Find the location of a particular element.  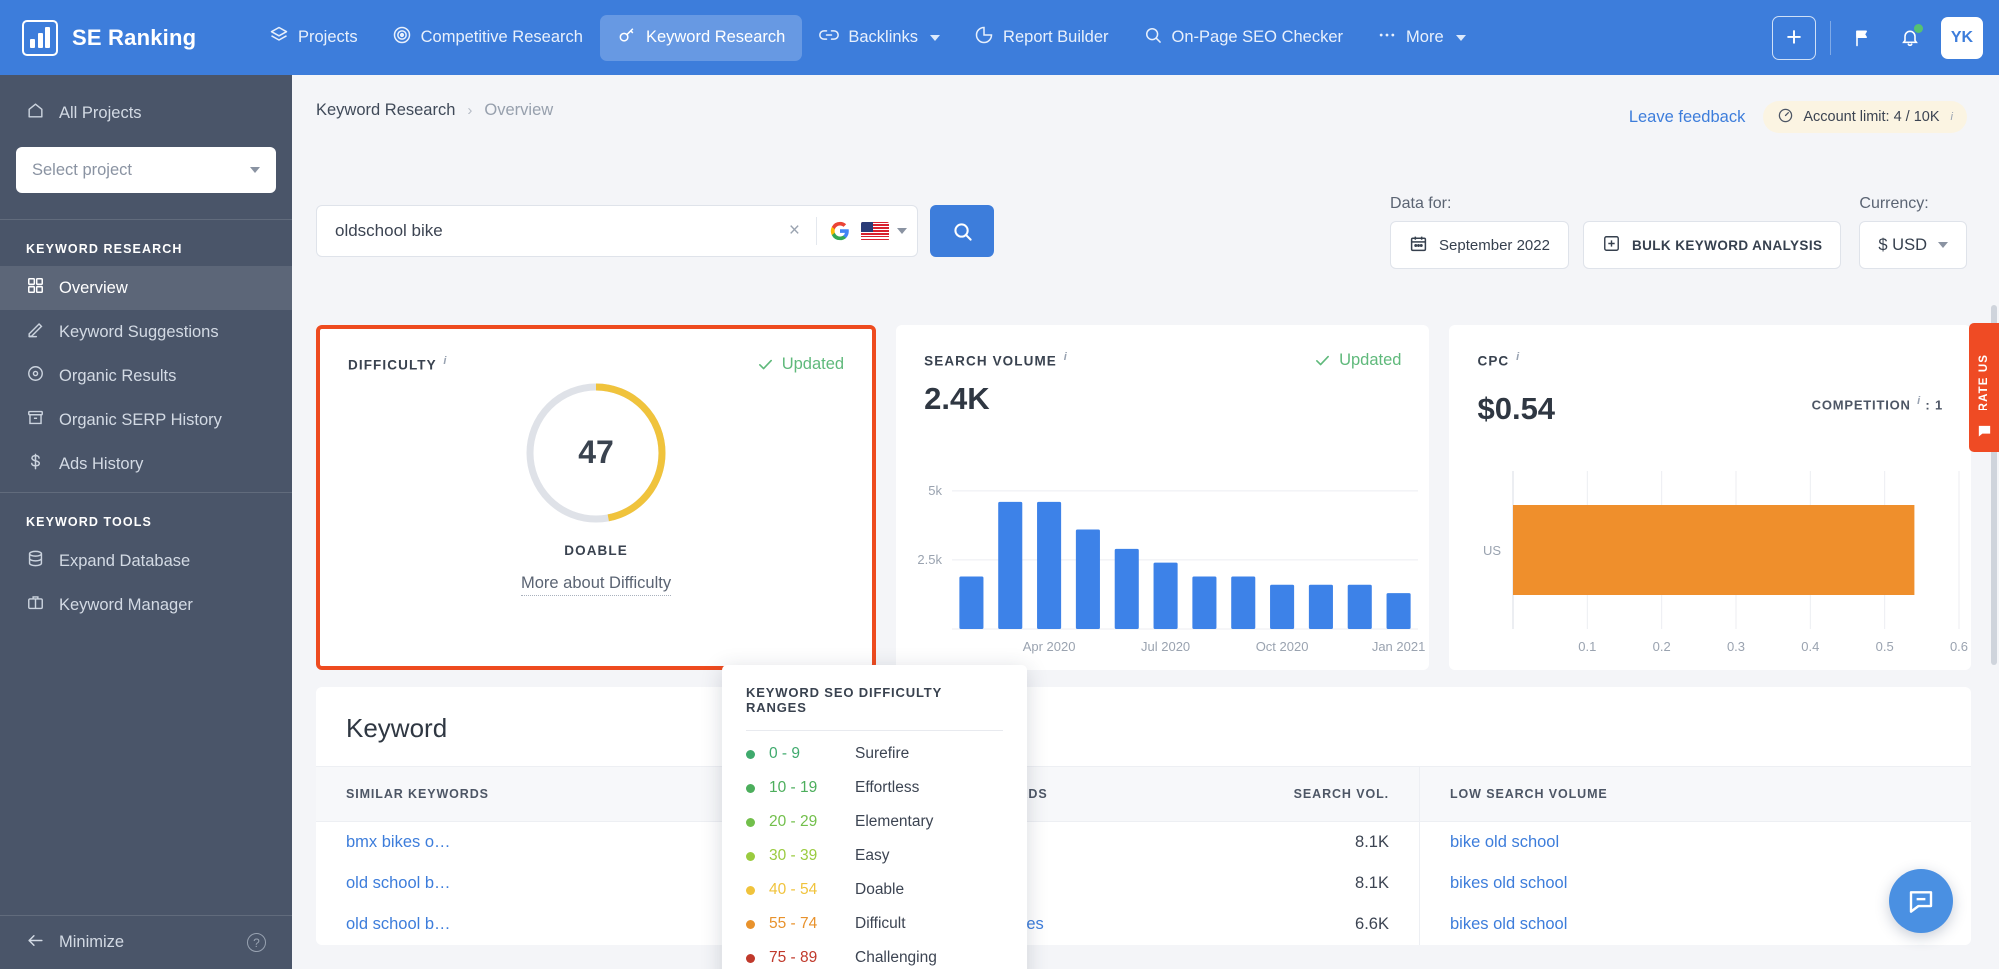

range-value: 10 - 19 is located at coordinates (793, 787).